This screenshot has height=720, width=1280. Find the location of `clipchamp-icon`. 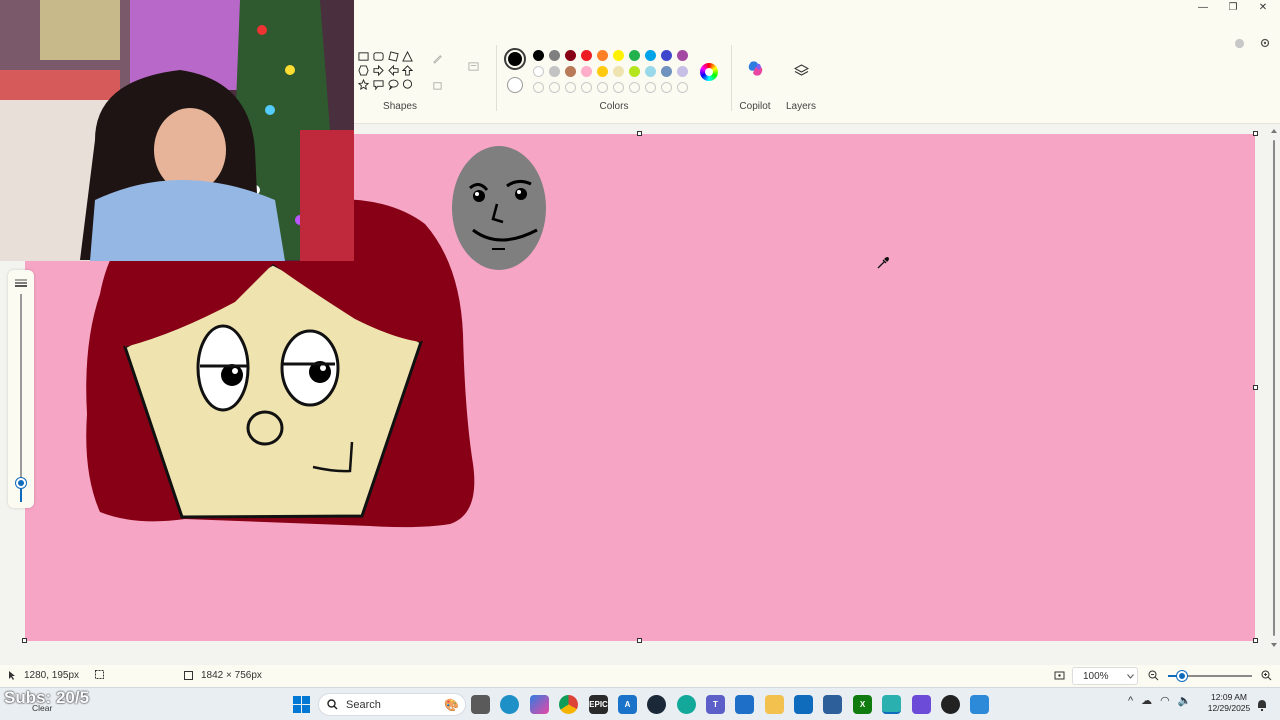

clipchamp-icon is located at coordinates (921, 704).